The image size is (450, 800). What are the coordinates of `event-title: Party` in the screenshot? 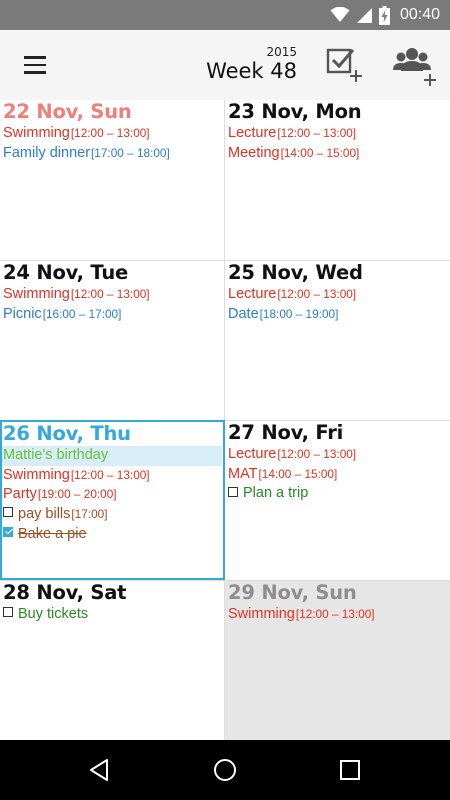 It's located at (20, 494).